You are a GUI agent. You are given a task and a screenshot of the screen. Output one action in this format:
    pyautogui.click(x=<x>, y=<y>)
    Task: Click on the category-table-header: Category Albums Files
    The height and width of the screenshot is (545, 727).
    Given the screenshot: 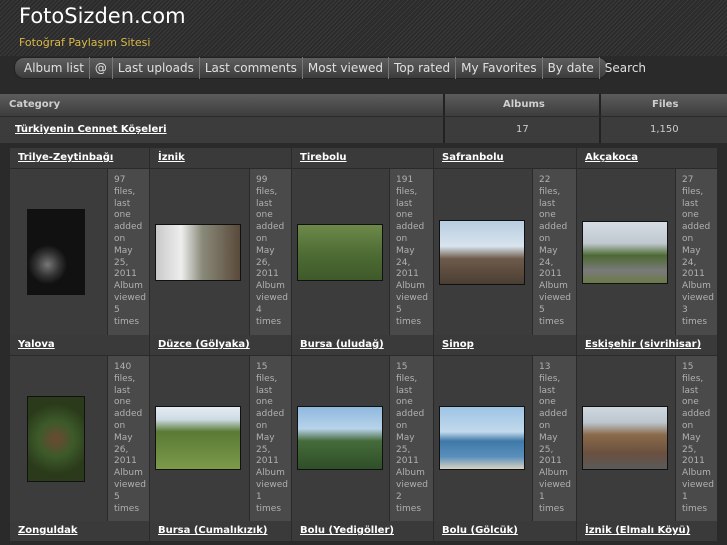 What is the action you would take?
    pyautogui.click(x=363, y=105)
    